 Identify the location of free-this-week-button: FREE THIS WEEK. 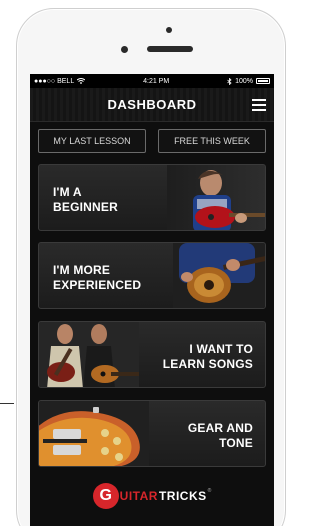
(212, 141).